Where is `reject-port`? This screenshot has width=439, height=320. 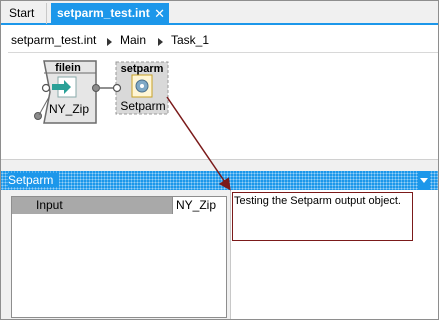
reject-port is located at coordinates (38, 116).